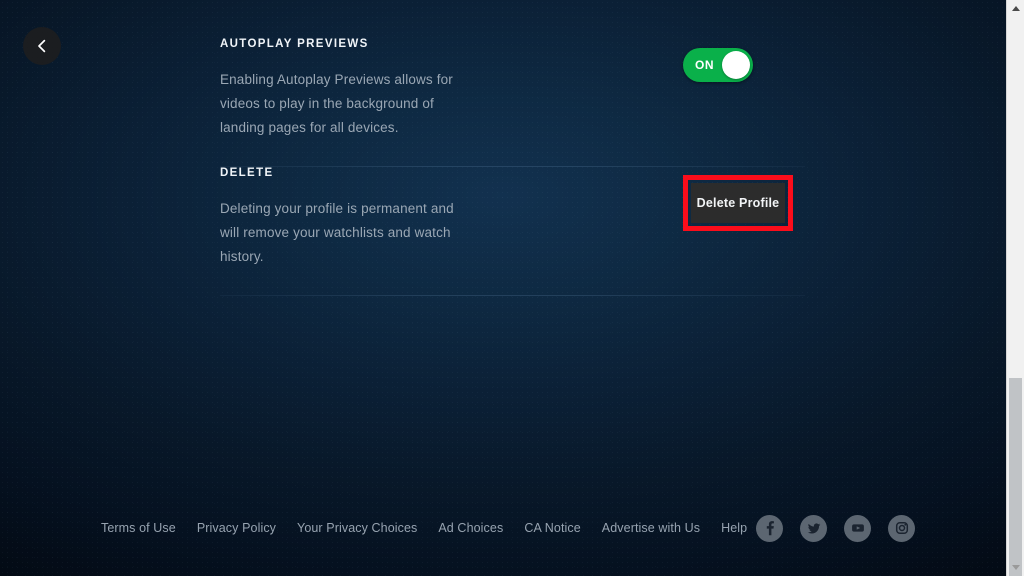 This screenshot has height=576, width=1024. I want to click on delete-profile-button: Delete Profile, so click(738, 203).